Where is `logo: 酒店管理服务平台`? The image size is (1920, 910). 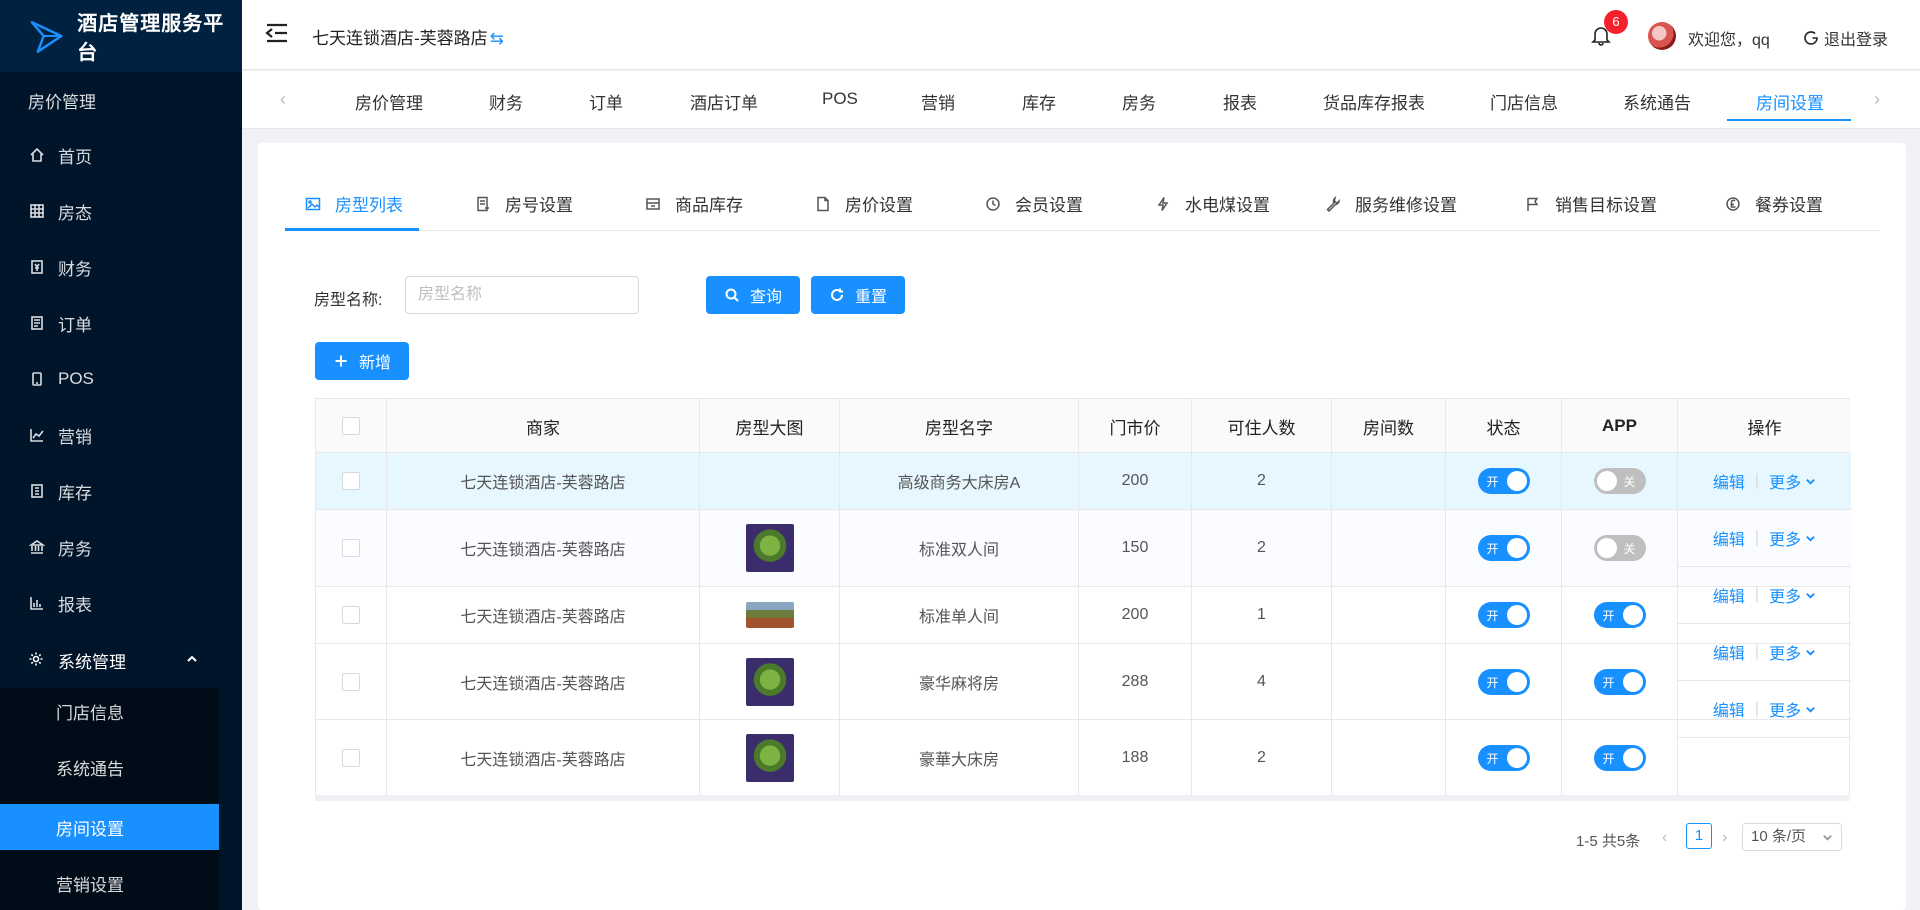 logo: 酒店管理服务平台 is located at coordinates (121, 36).